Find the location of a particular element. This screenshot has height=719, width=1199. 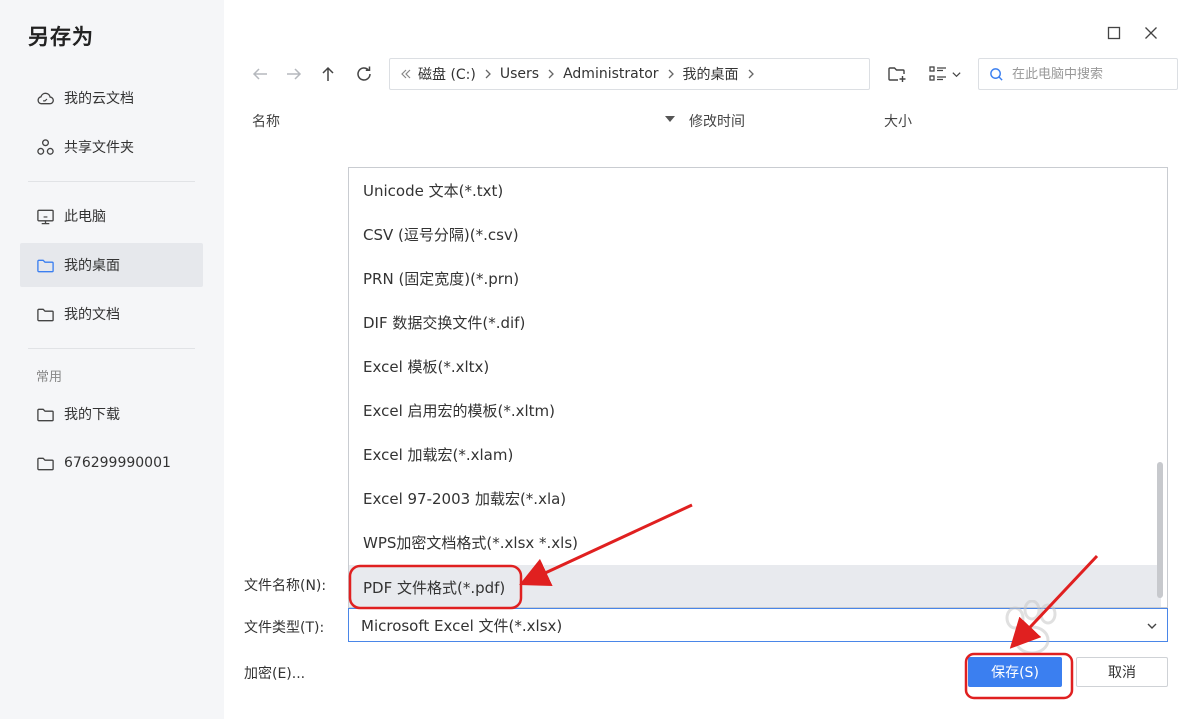

arrow-up-icon is located at coordinates (328, 73).